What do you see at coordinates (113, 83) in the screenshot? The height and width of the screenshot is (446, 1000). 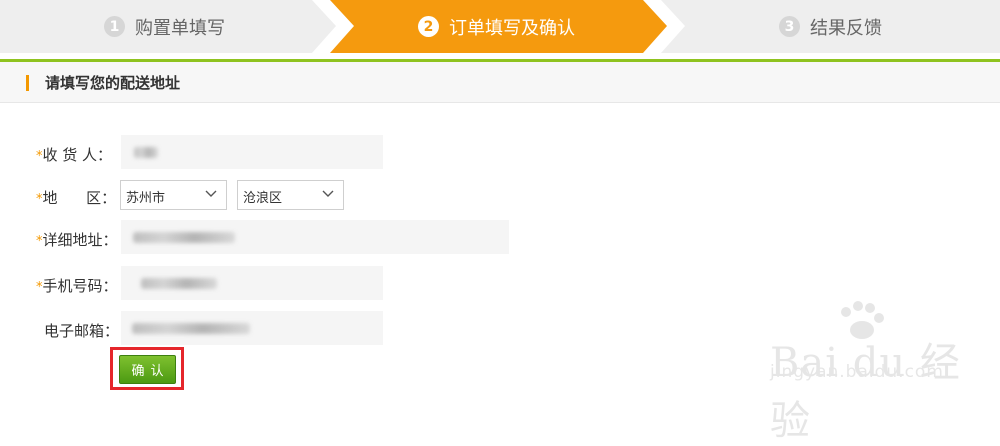 I see `section-title: 请填写您的配送地址` at bounding box center [113, 83].